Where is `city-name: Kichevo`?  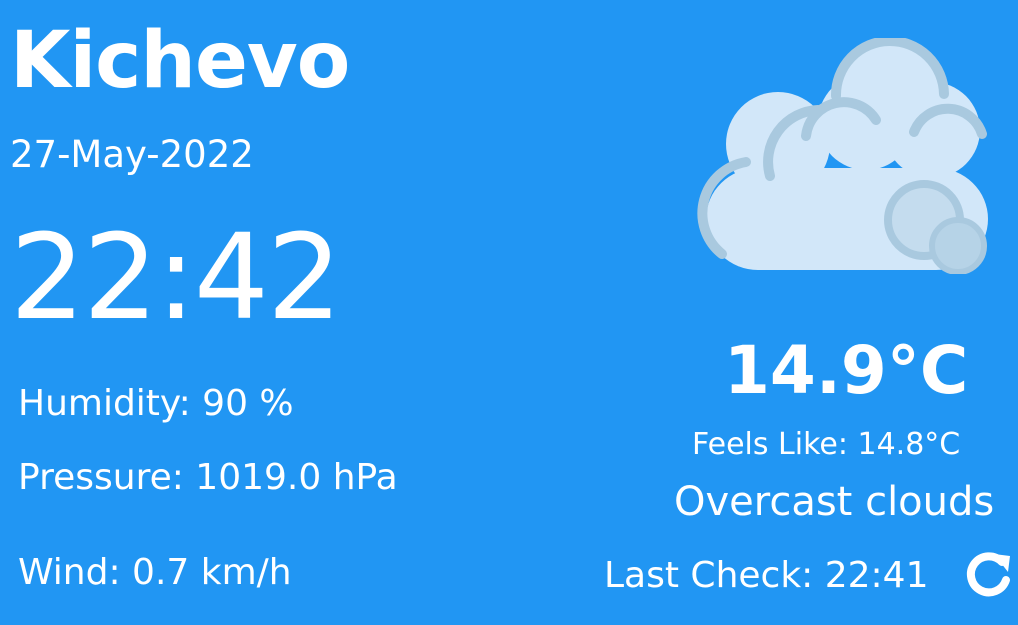
city-name: Kichevo is located at coordinates (180, 61).